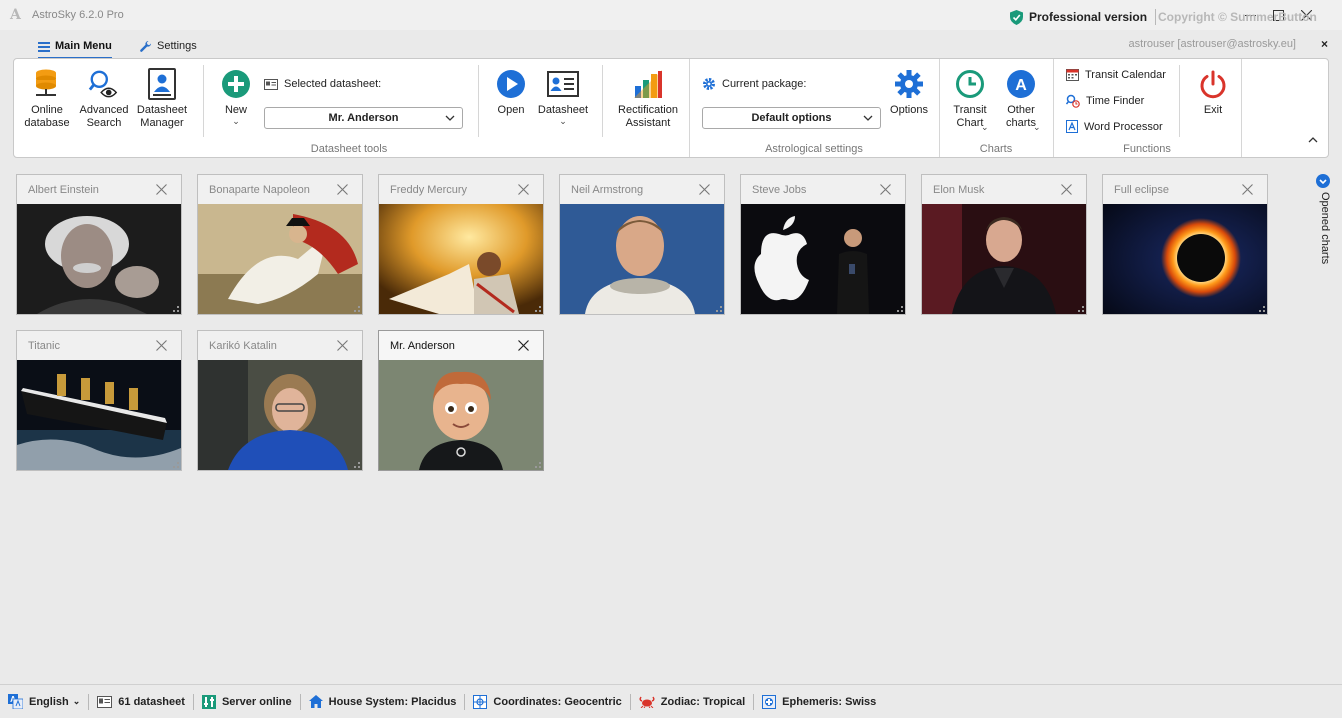 This screenshot has height=718, width=1342. I want to click on open-button: Open, so click(511, 92).